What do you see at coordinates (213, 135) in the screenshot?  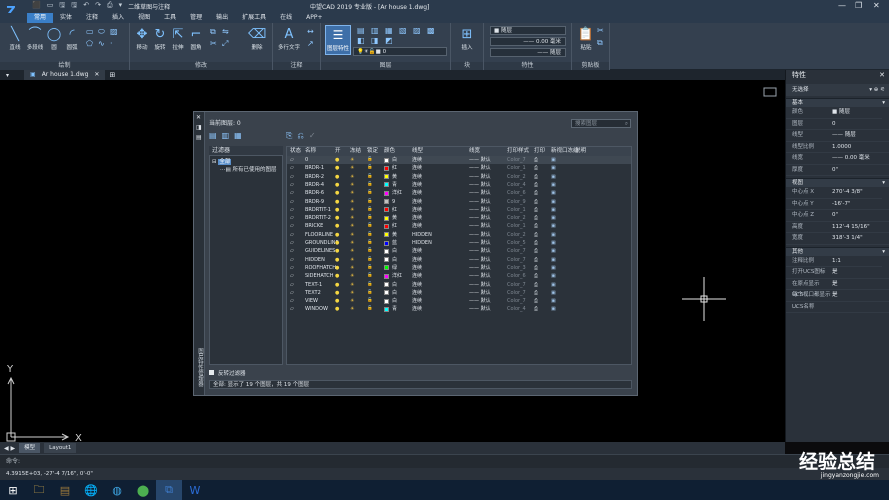 I see `new-property-filter-icon: ▤` at bounding box center [213, 135].